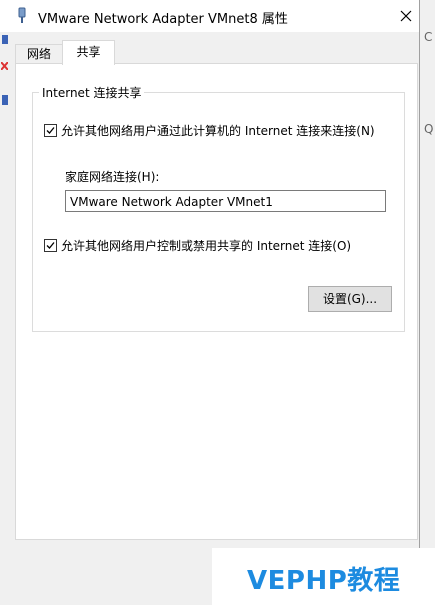 This screenshot has width=435, height=605. Describe the element at coordinates (324, 581) in the screenshot. I see `watermark-text: VEPHP教程` at that location.